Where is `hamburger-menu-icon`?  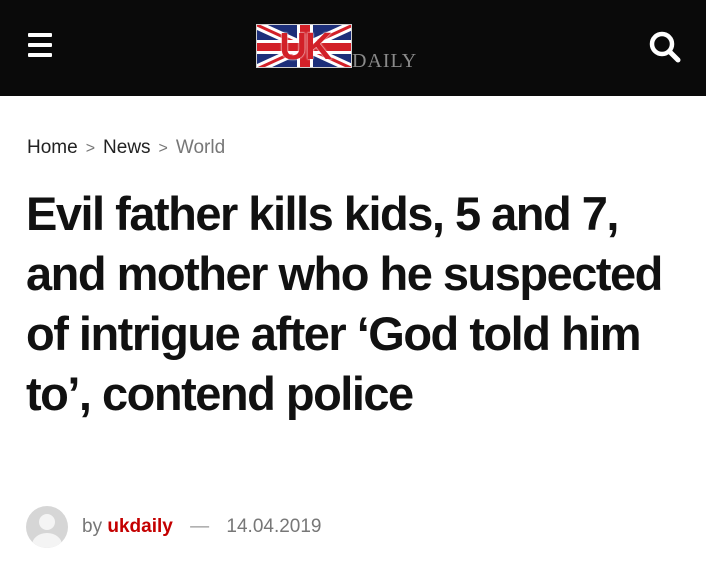 hamburger-menu-icon is located at coordinates (40, 45).